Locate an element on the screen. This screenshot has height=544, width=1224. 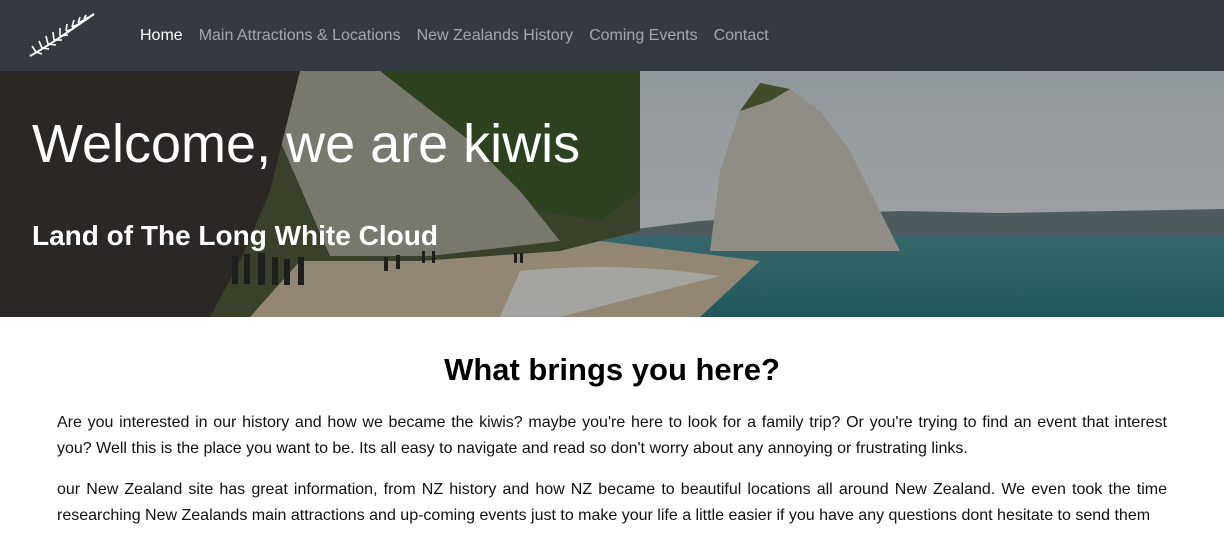
hero-title: Welcome, we are kiwis is located at coordinates (306, 144).